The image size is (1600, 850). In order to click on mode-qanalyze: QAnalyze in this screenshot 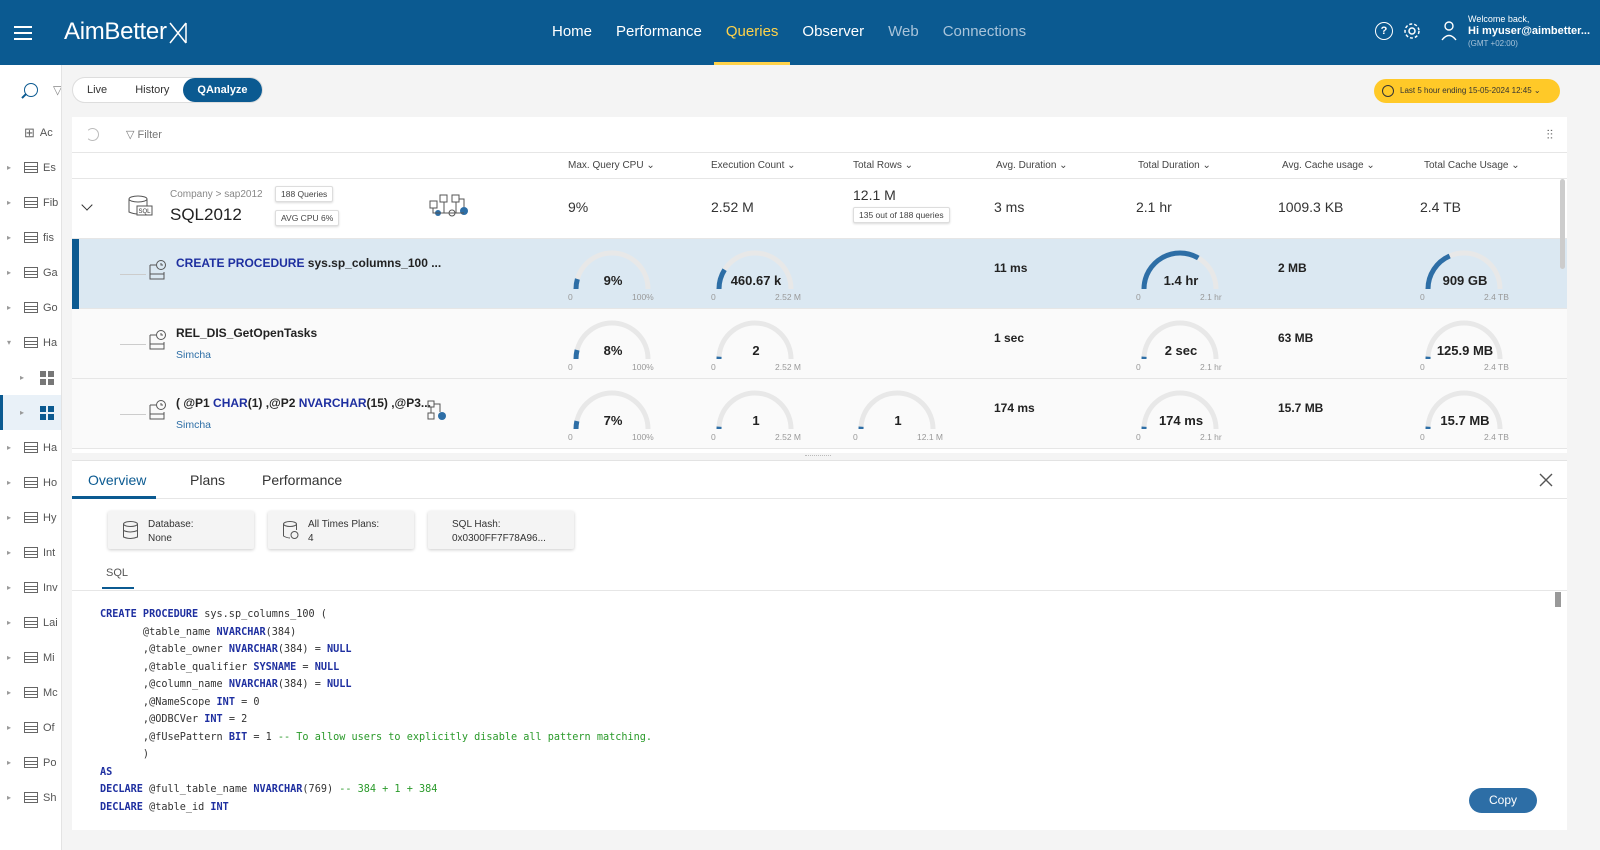, I will do `click(222, 90)`.